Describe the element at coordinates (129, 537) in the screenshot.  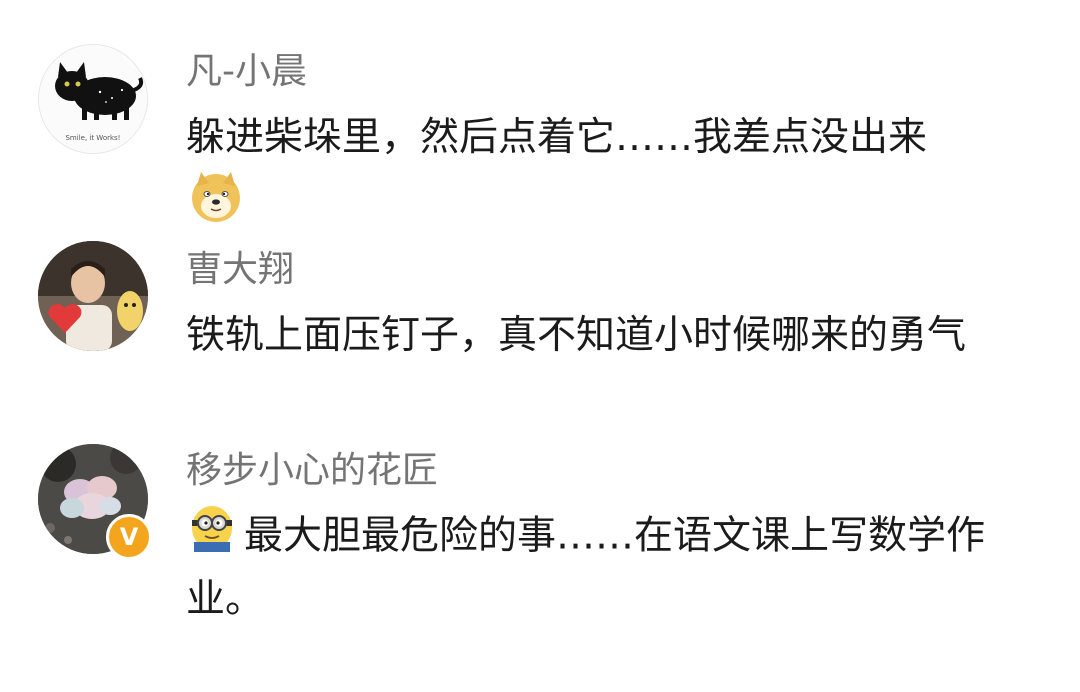
I see `verified-badge-icon: V` at that location.